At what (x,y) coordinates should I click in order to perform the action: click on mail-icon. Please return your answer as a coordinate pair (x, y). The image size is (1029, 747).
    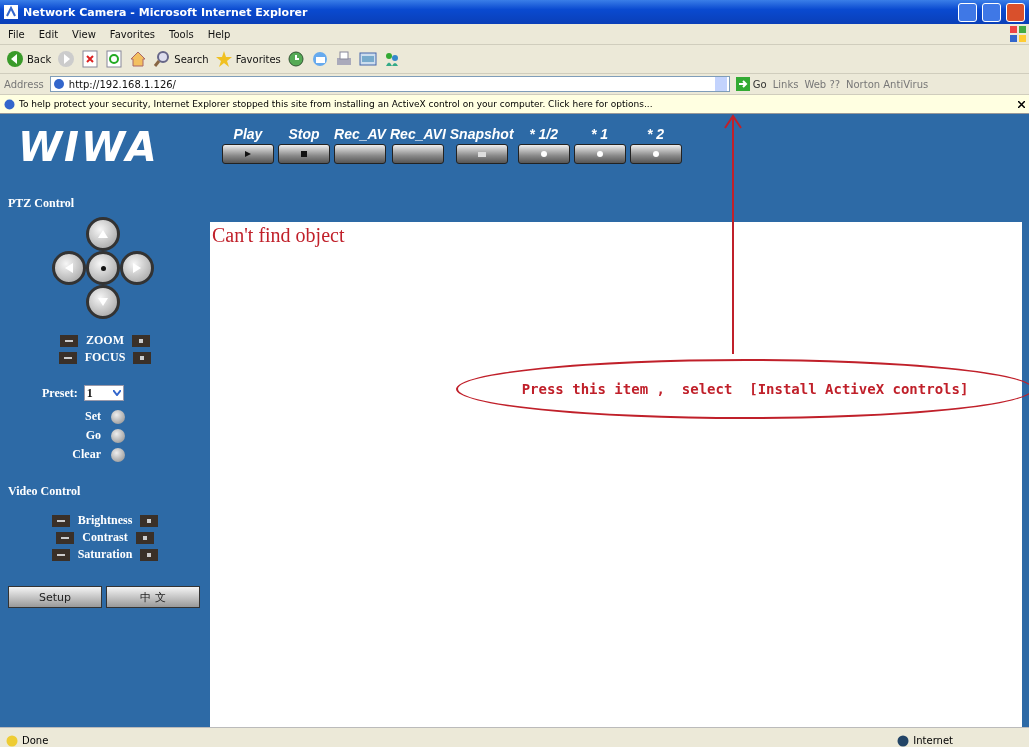
    Looking at the image, I should click on (319, 59).